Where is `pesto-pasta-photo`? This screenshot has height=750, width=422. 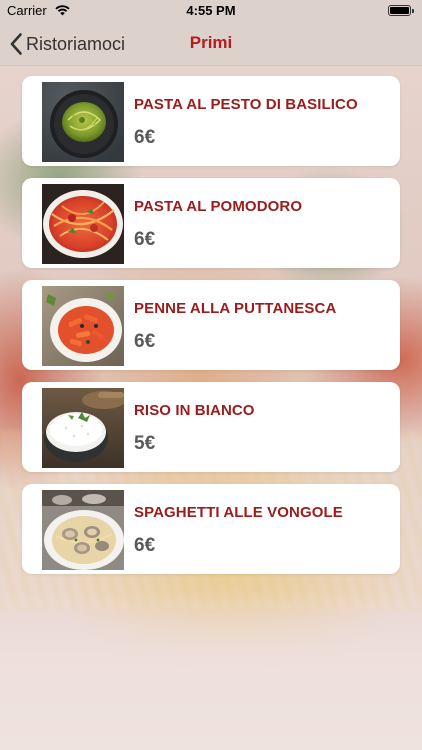 pesto-pasta-photo is located at coordinates (83, 122).